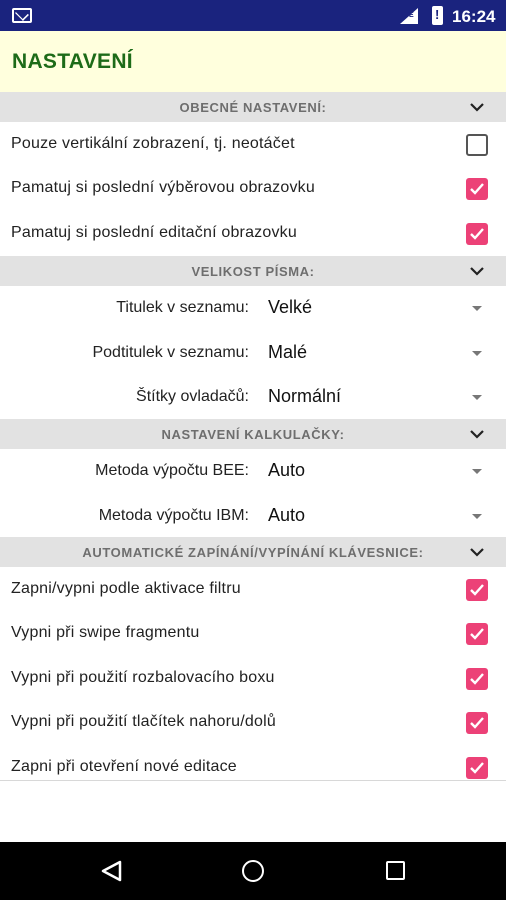  I want to click on select-value: Normální, so click(304, 396).